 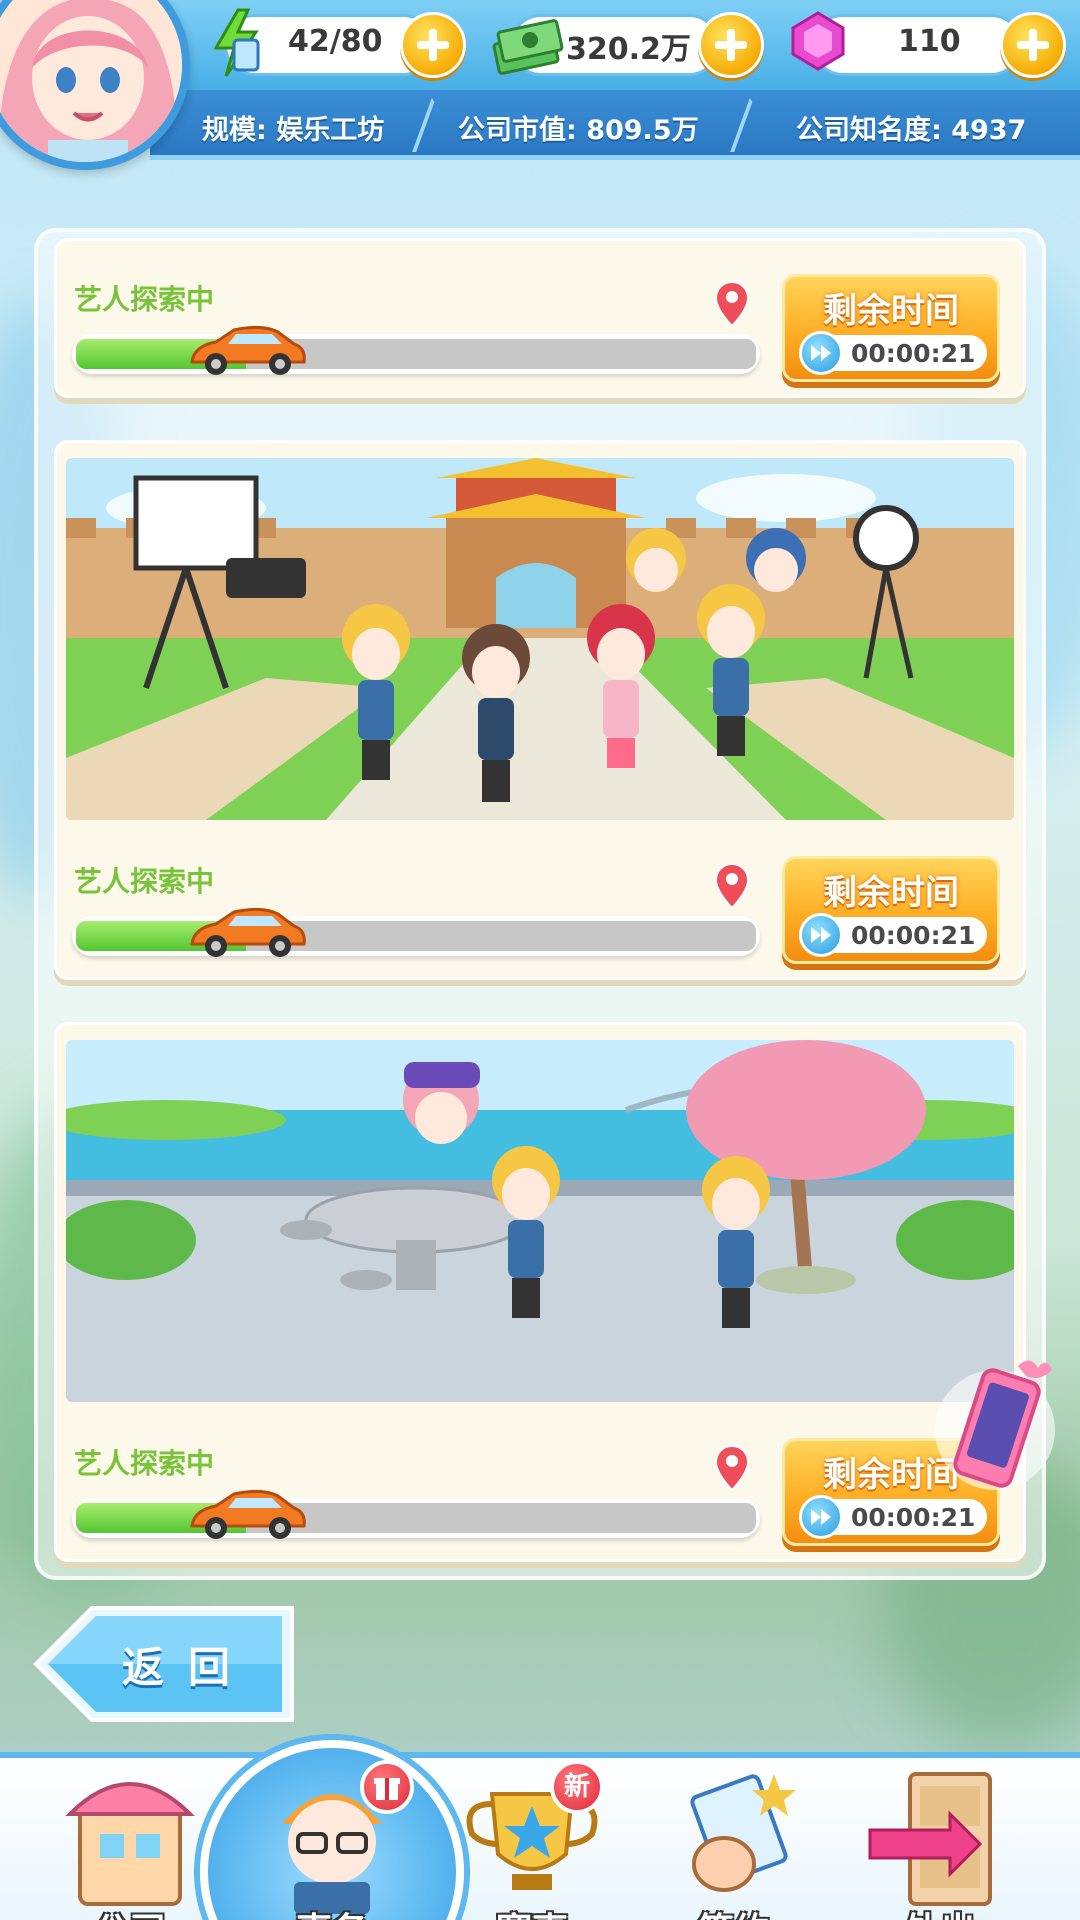 What do you see at coordinates (433, 45) in the screenshot?
I see `add-energy-button` at bounding box center [433, 45].